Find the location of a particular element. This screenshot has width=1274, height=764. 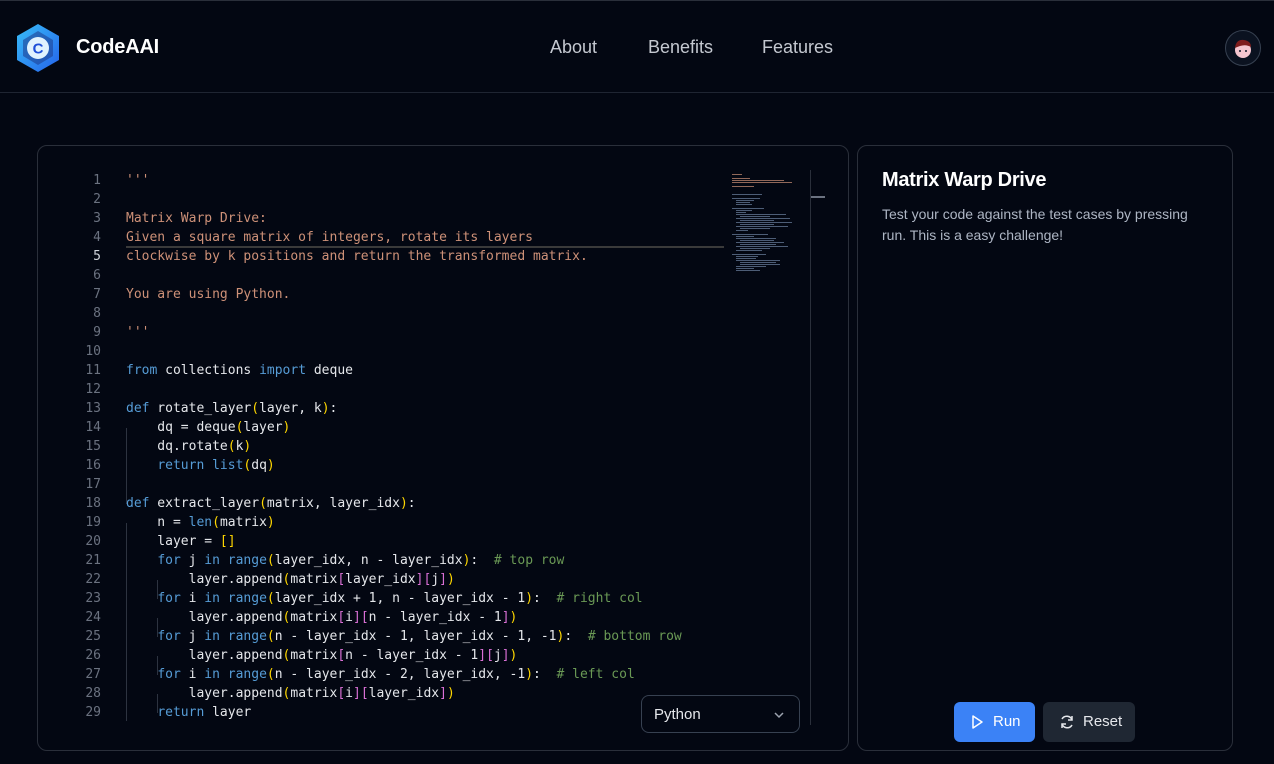

nav-benefits: Benefits is located at coordinates (680, 47).